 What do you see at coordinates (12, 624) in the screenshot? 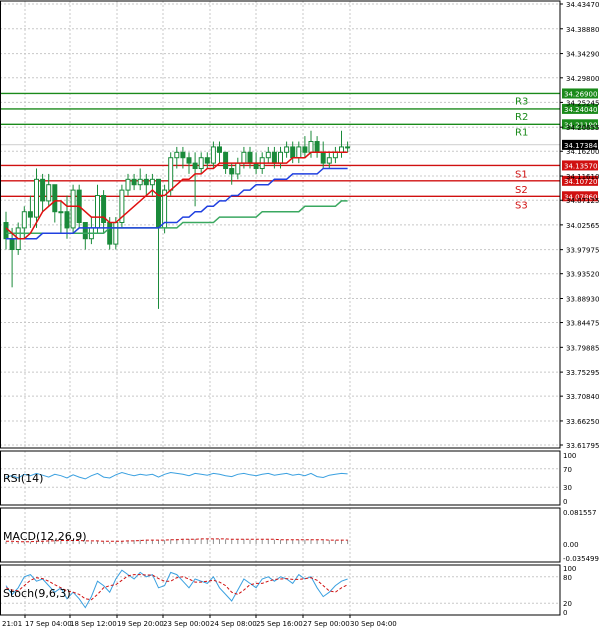
I see `time-tick-label: 21:01` at bounding box center [12, 624].